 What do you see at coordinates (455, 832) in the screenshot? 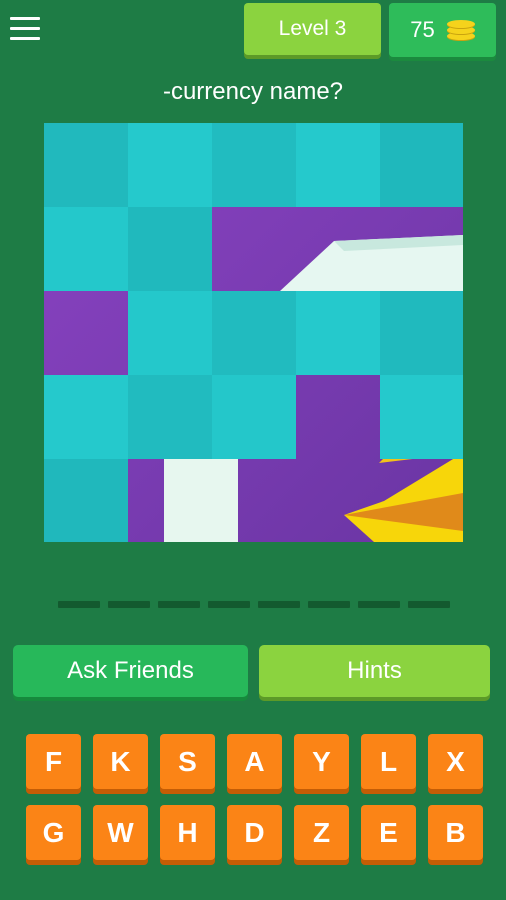
I see `letter-key: B` at bounding box center [455, 832].